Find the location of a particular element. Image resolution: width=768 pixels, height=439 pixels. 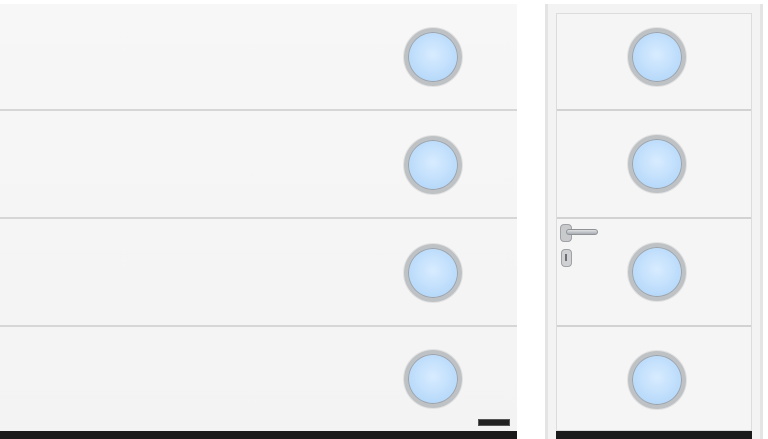

keyhole-icon is located at coordinates (566, 258).